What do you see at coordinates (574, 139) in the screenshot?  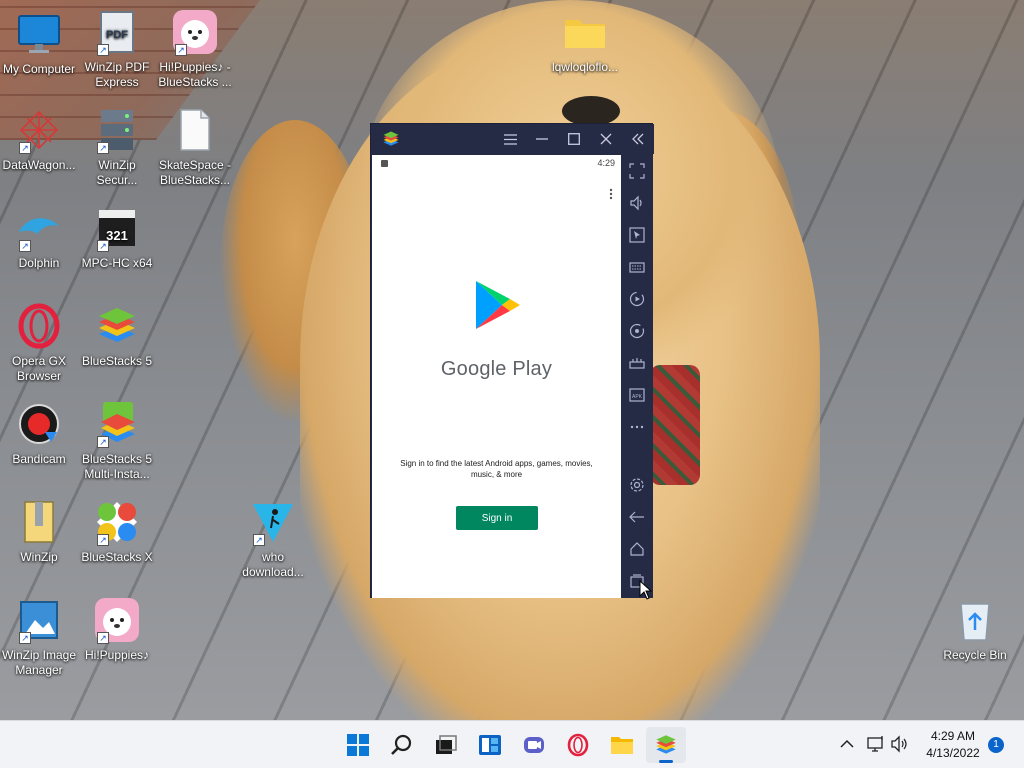 I see `maximize-button` at bounding box center [574, 139].